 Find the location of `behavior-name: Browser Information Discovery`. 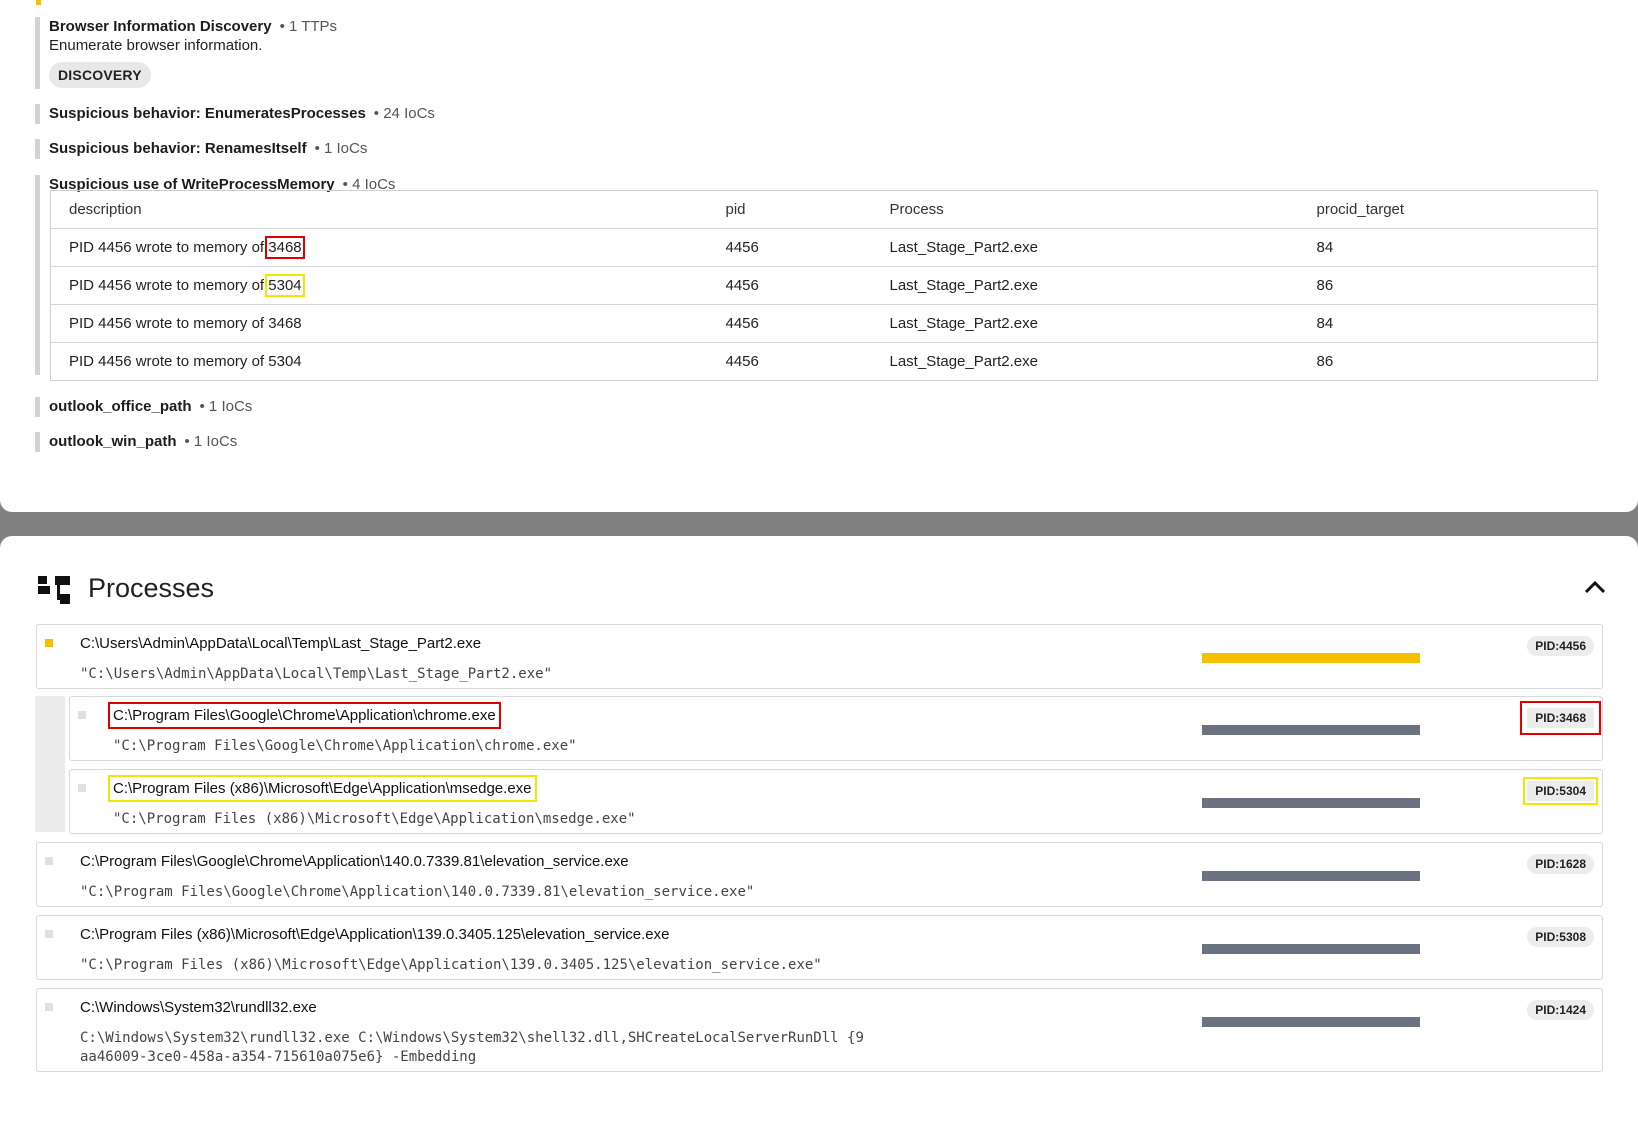

behavior-name: Browser Information Discovery is located at coordinates (160, 26).